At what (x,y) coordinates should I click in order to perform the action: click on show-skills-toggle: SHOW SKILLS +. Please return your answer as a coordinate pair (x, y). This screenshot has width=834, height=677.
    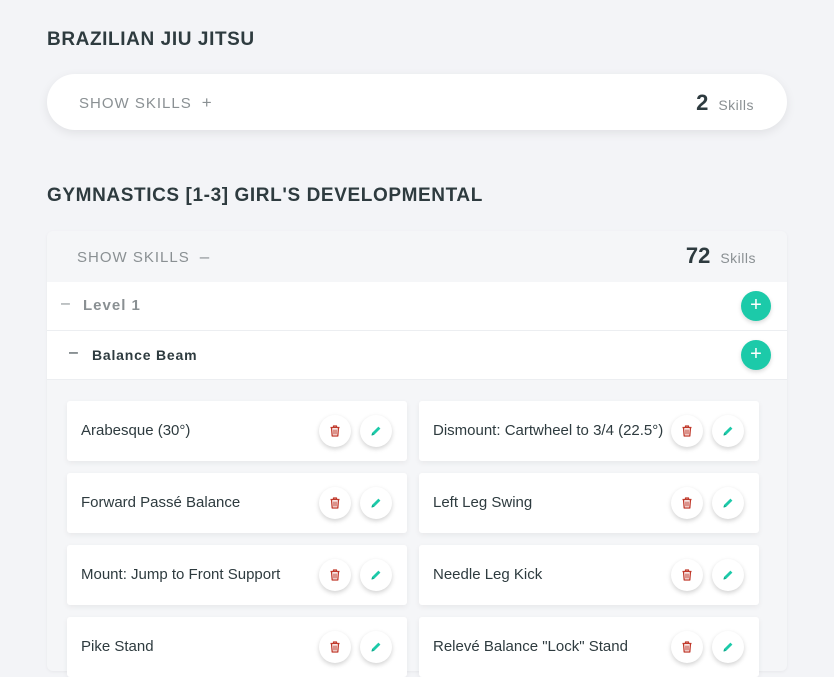
    Looking at the image, I should click on (146, 103).